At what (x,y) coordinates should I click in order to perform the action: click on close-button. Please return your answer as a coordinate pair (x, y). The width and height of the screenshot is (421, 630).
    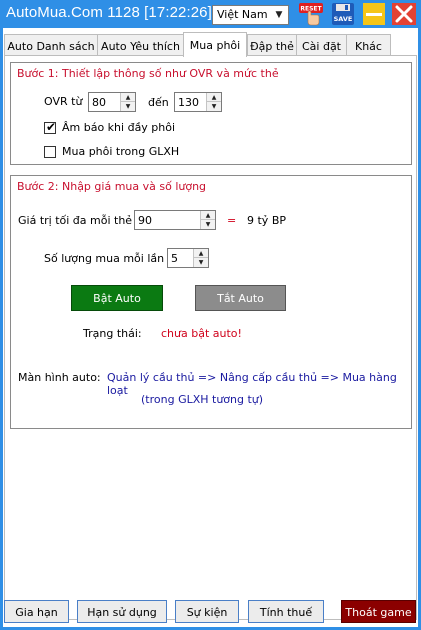
    Looking at the image, I should click on (404, 14).